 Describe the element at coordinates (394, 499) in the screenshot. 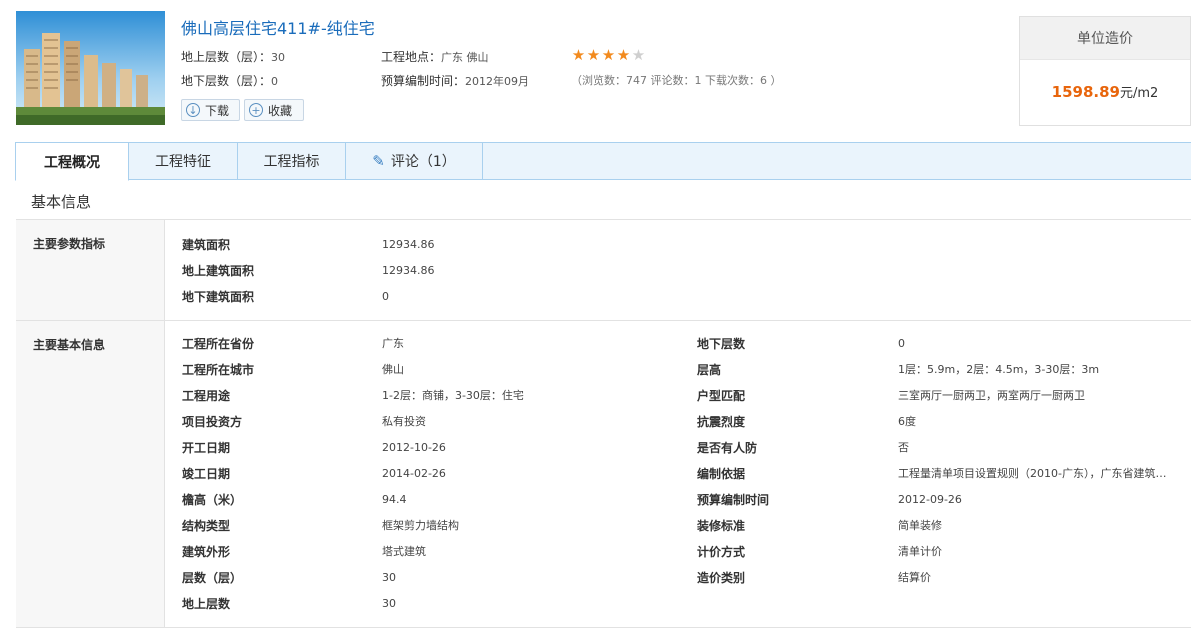

I see `info-value: 94.4` at that location.